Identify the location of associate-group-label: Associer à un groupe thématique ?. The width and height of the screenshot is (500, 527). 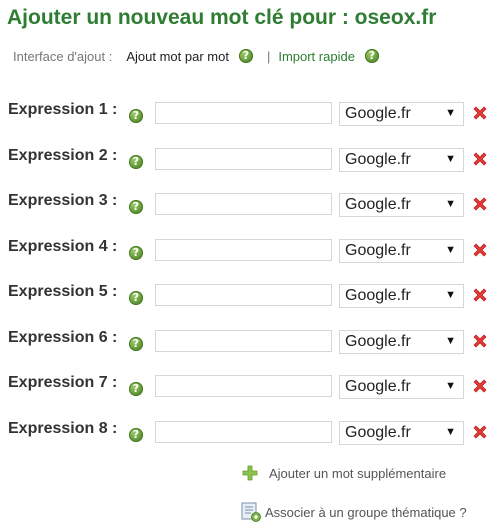
(366, 512).